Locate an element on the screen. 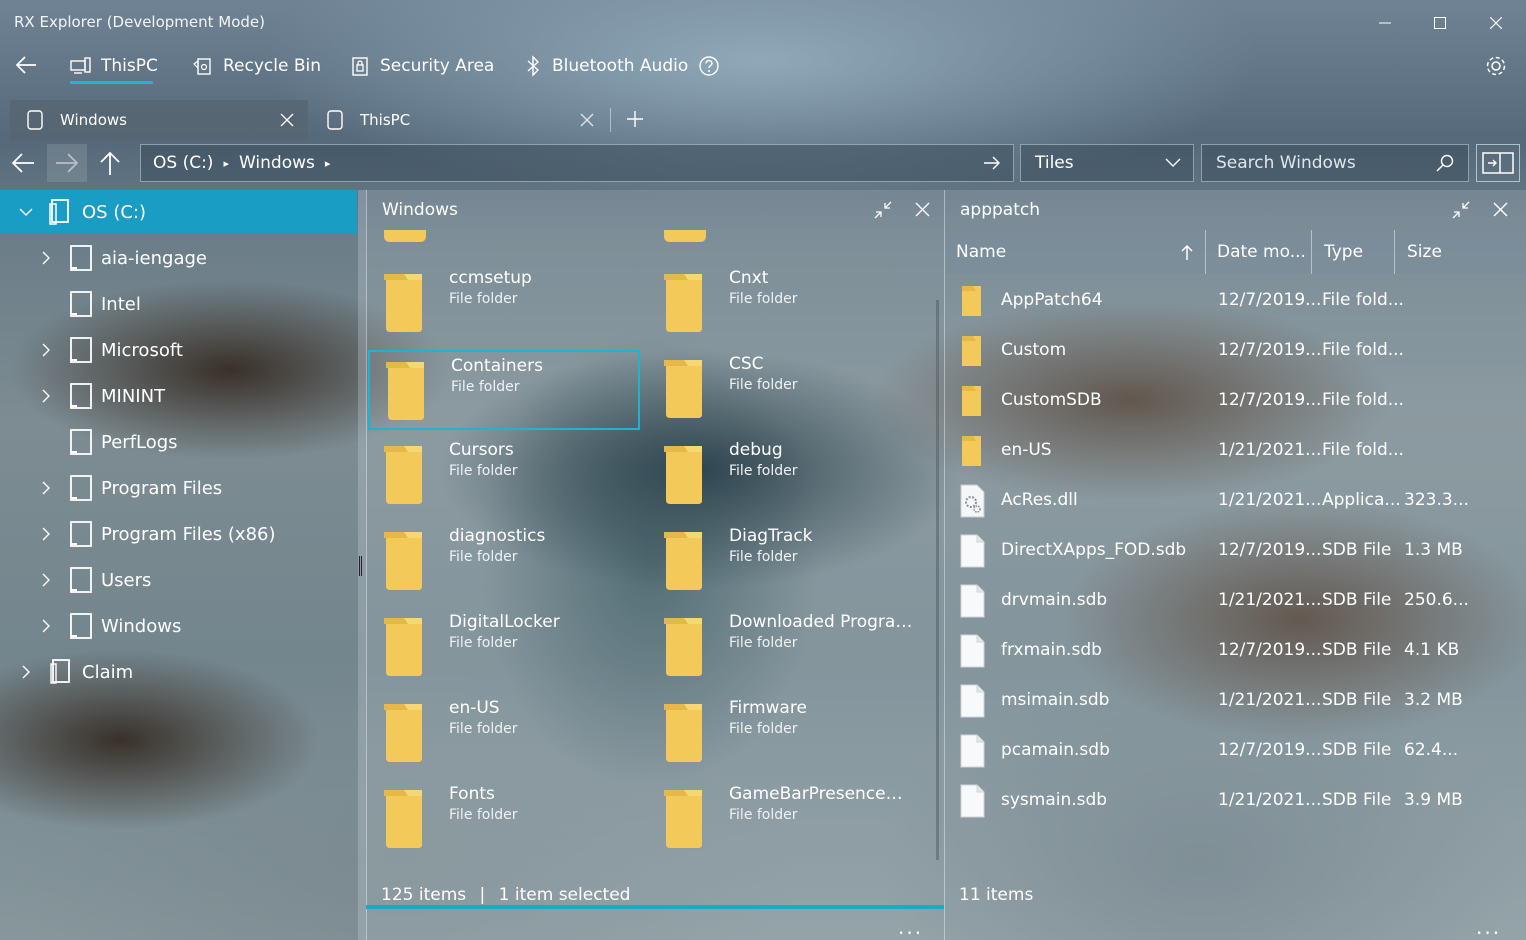  tile-type: File folder is located at coordinates (763, 815).